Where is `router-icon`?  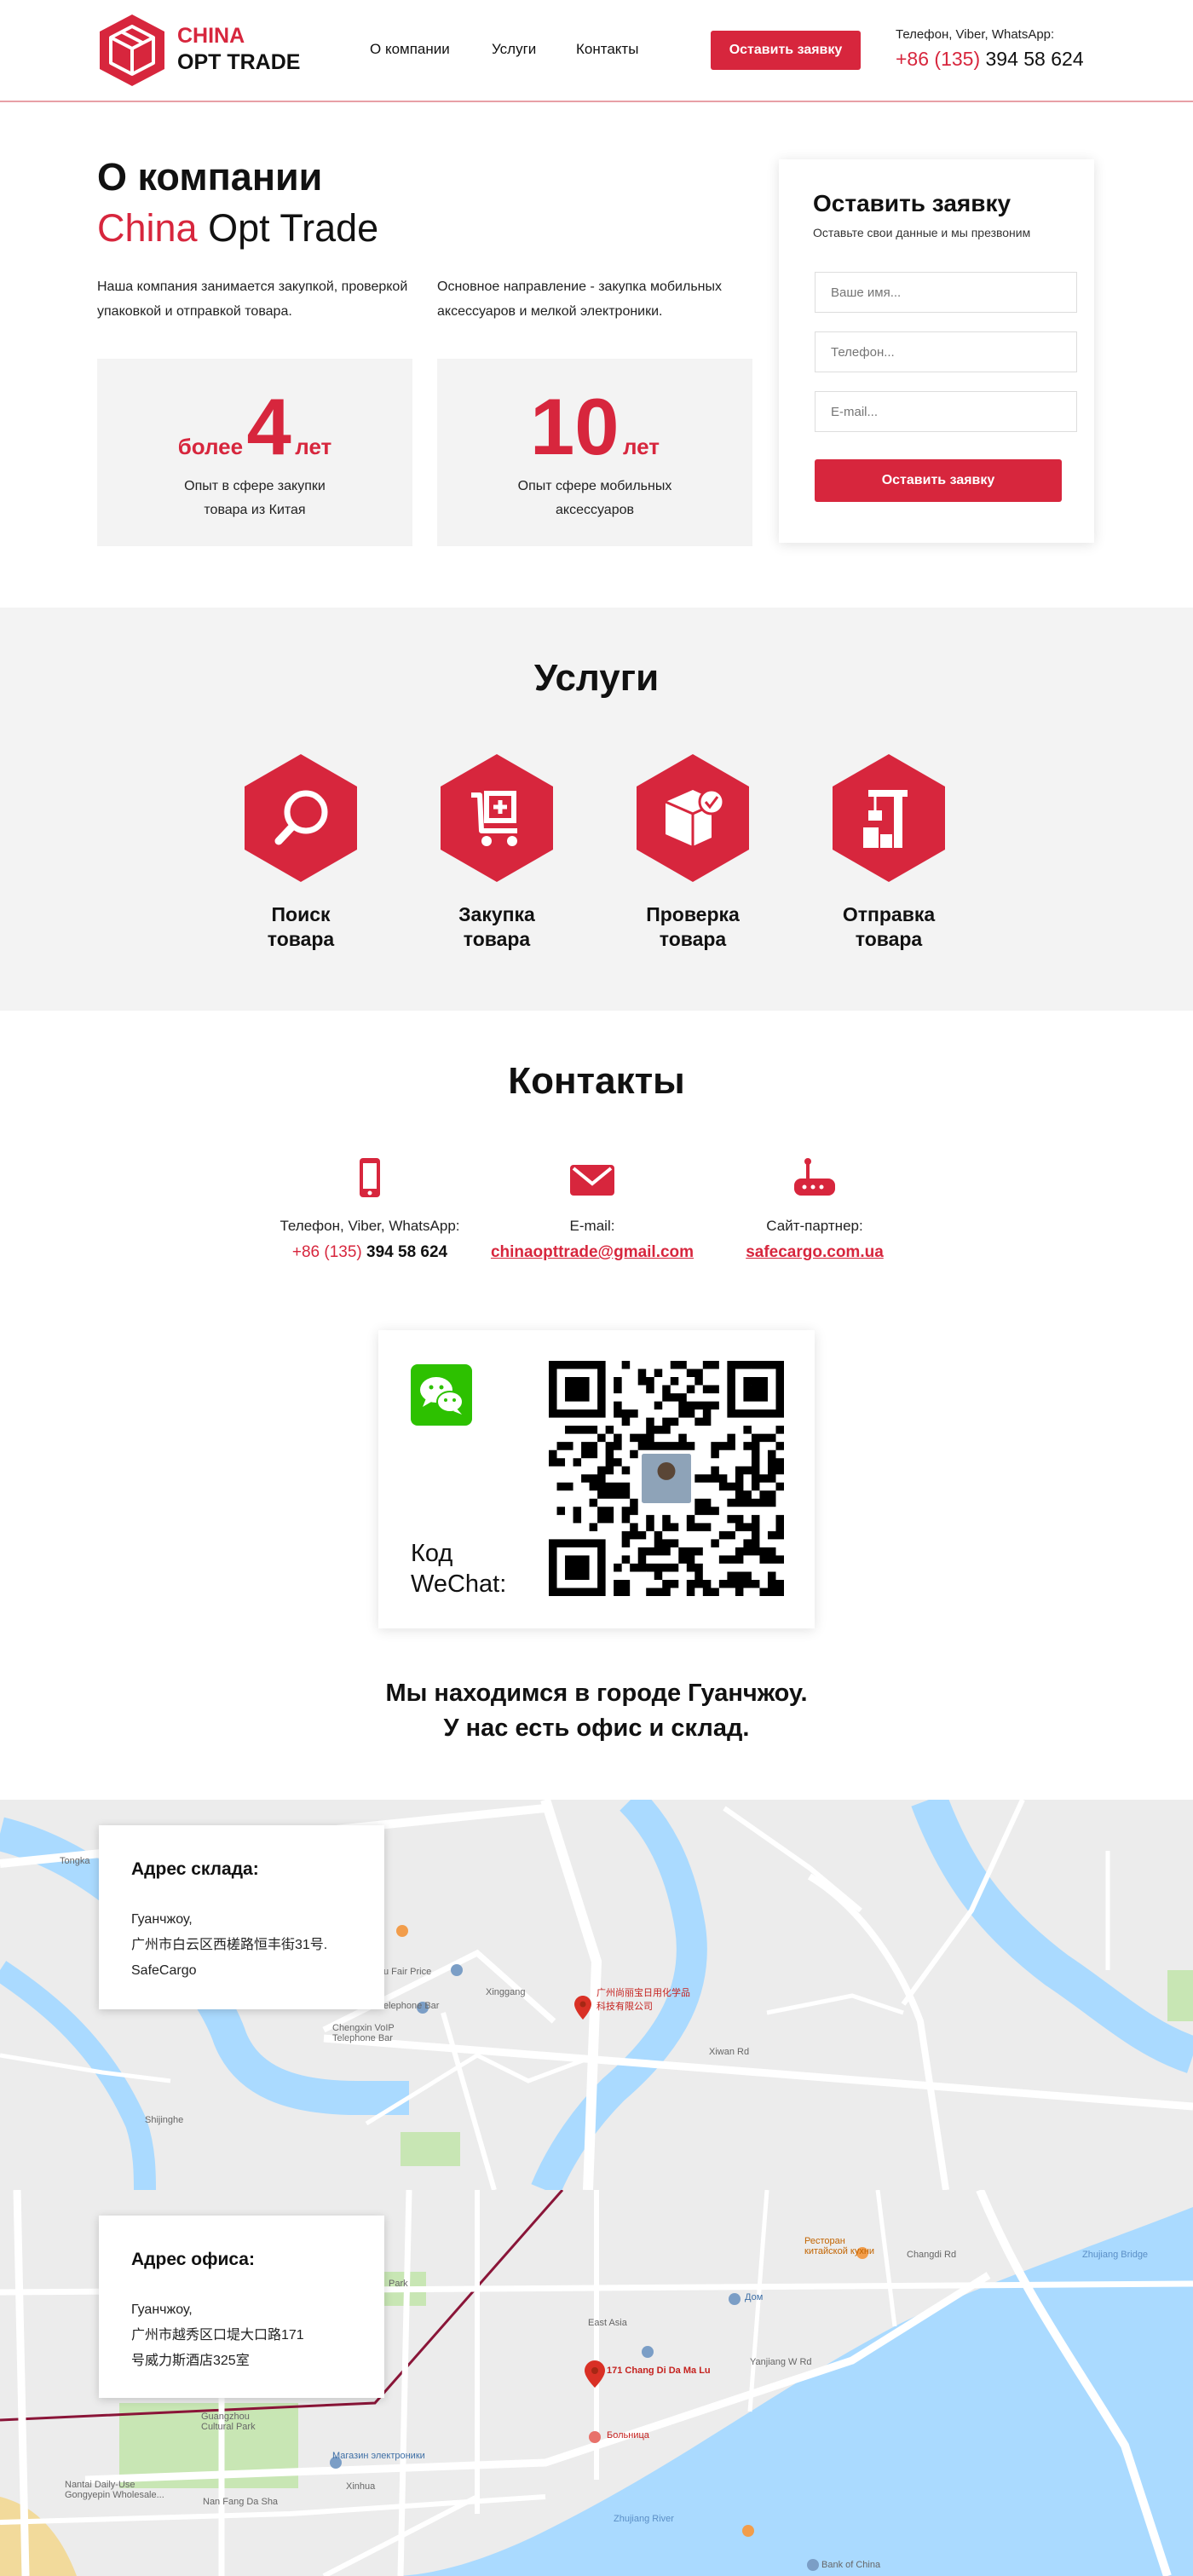 router-icon is located at coordinates (814, 1177).